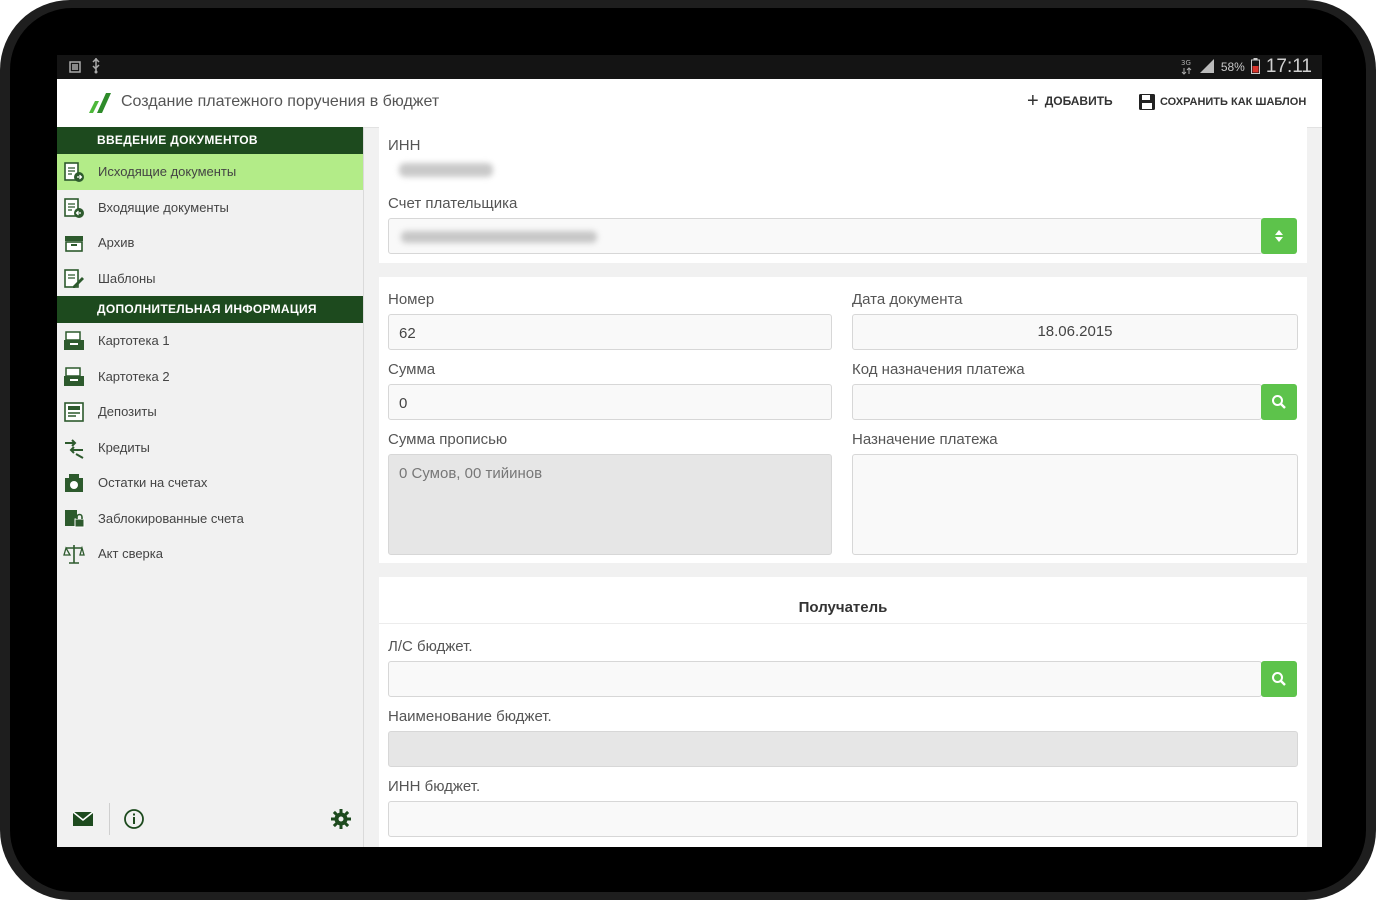 This screenshot has width=1376, height=900. I want to click on nav-item-reconciliation-act: Акт сверка, so click(210, 554).